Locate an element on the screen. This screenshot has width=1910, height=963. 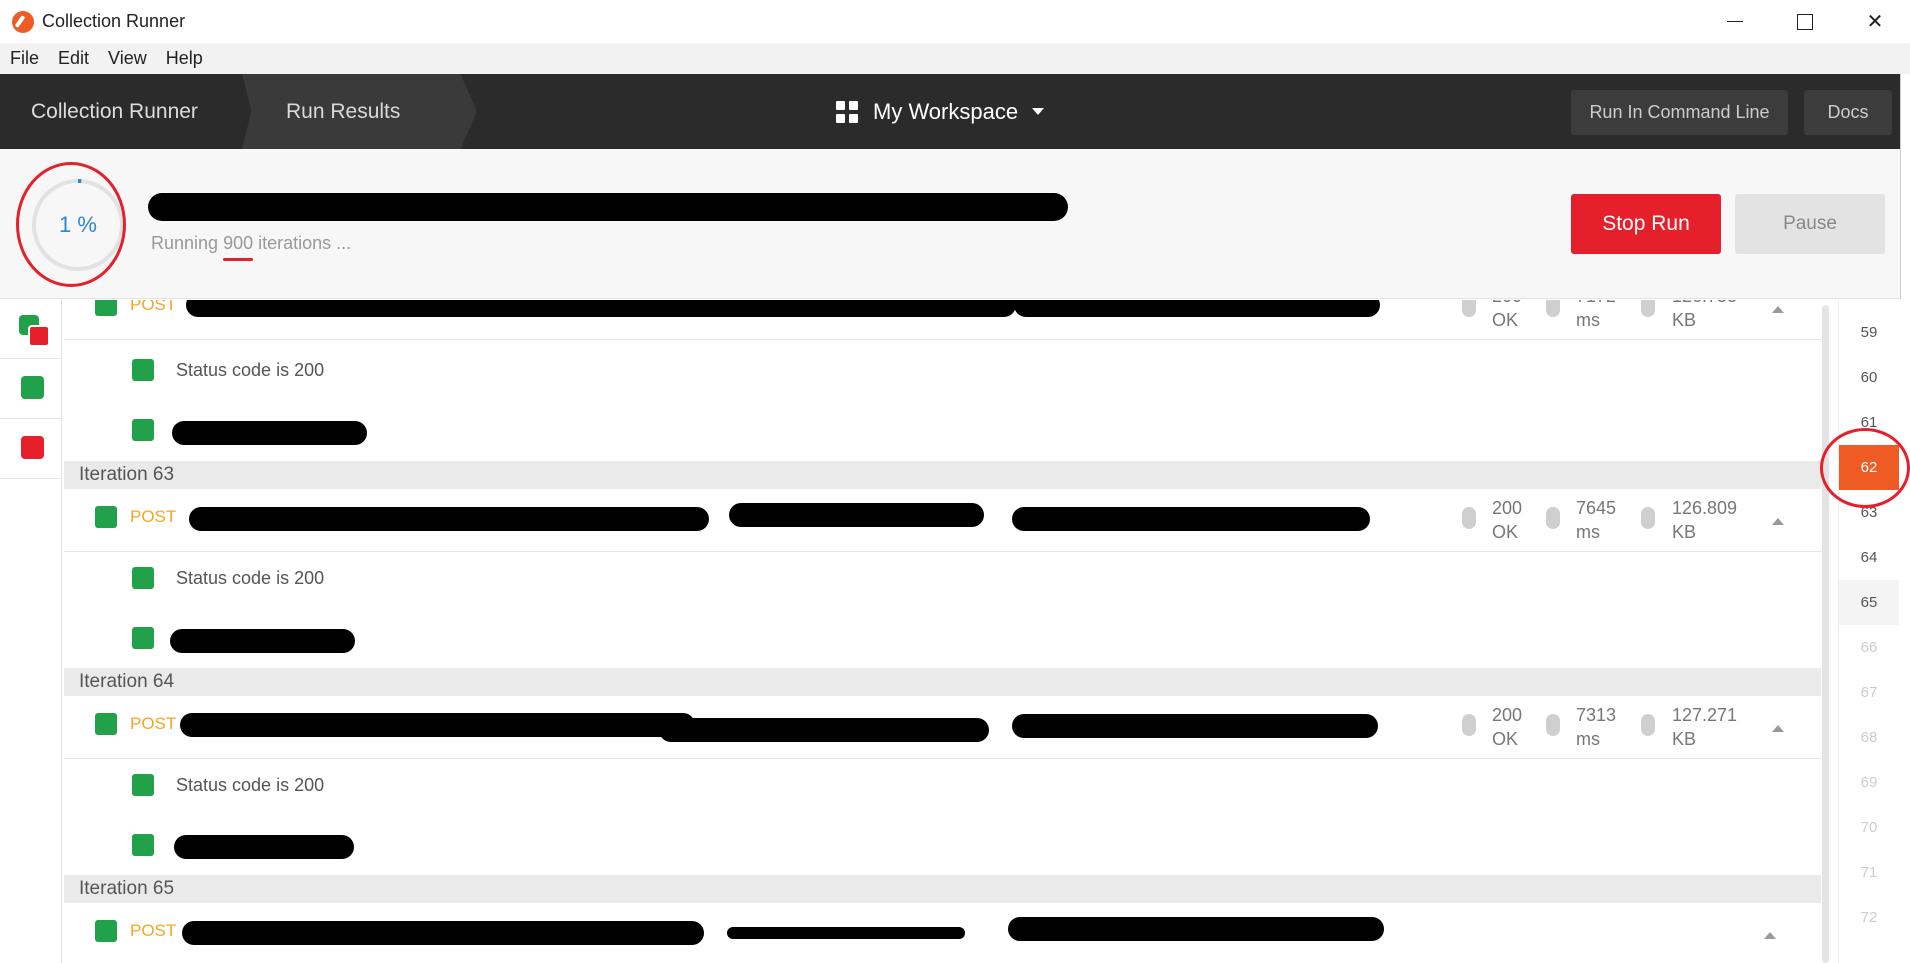
request-row: POST 200 OK 7645 ms 126.809 KB is located at coordinates (942, 520).